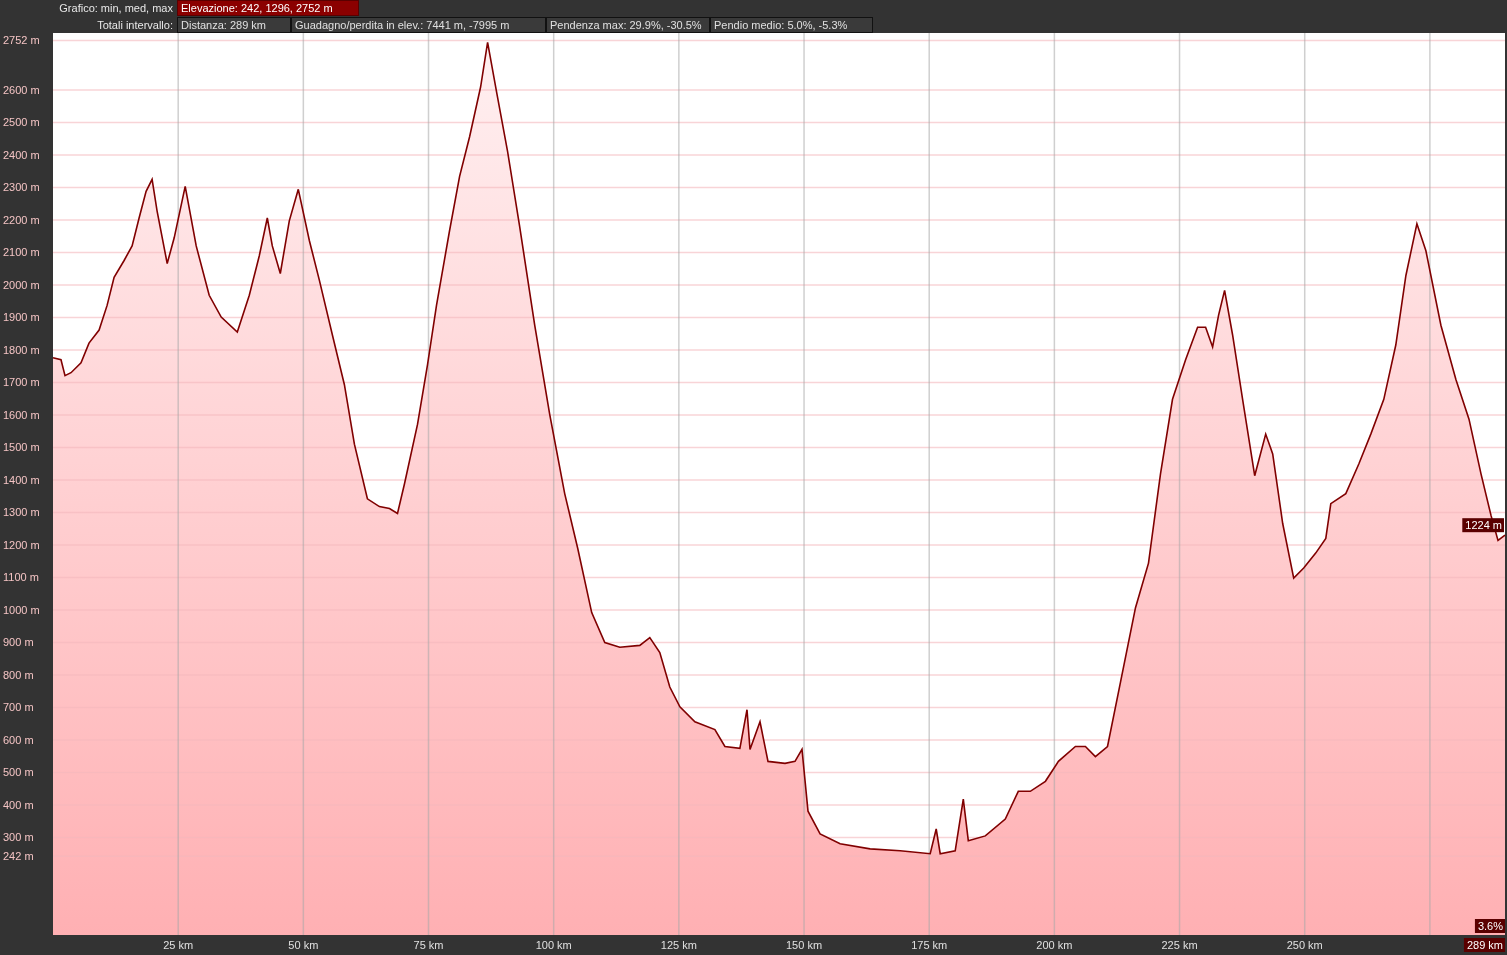 This screenshot has height=955, width=1507. Describe the element at coordinates (21, 40) in the screenshot. I see `axis-label: 2752 m` at that location.